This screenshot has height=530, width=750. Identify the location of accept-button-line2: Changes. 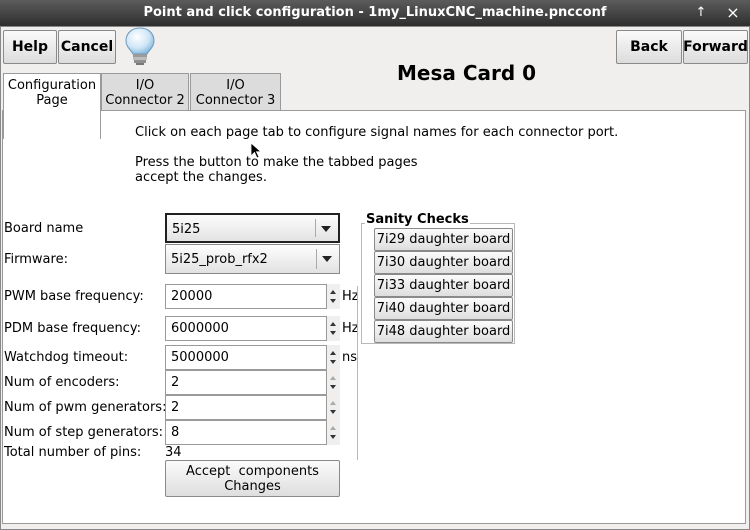
(252, 486).